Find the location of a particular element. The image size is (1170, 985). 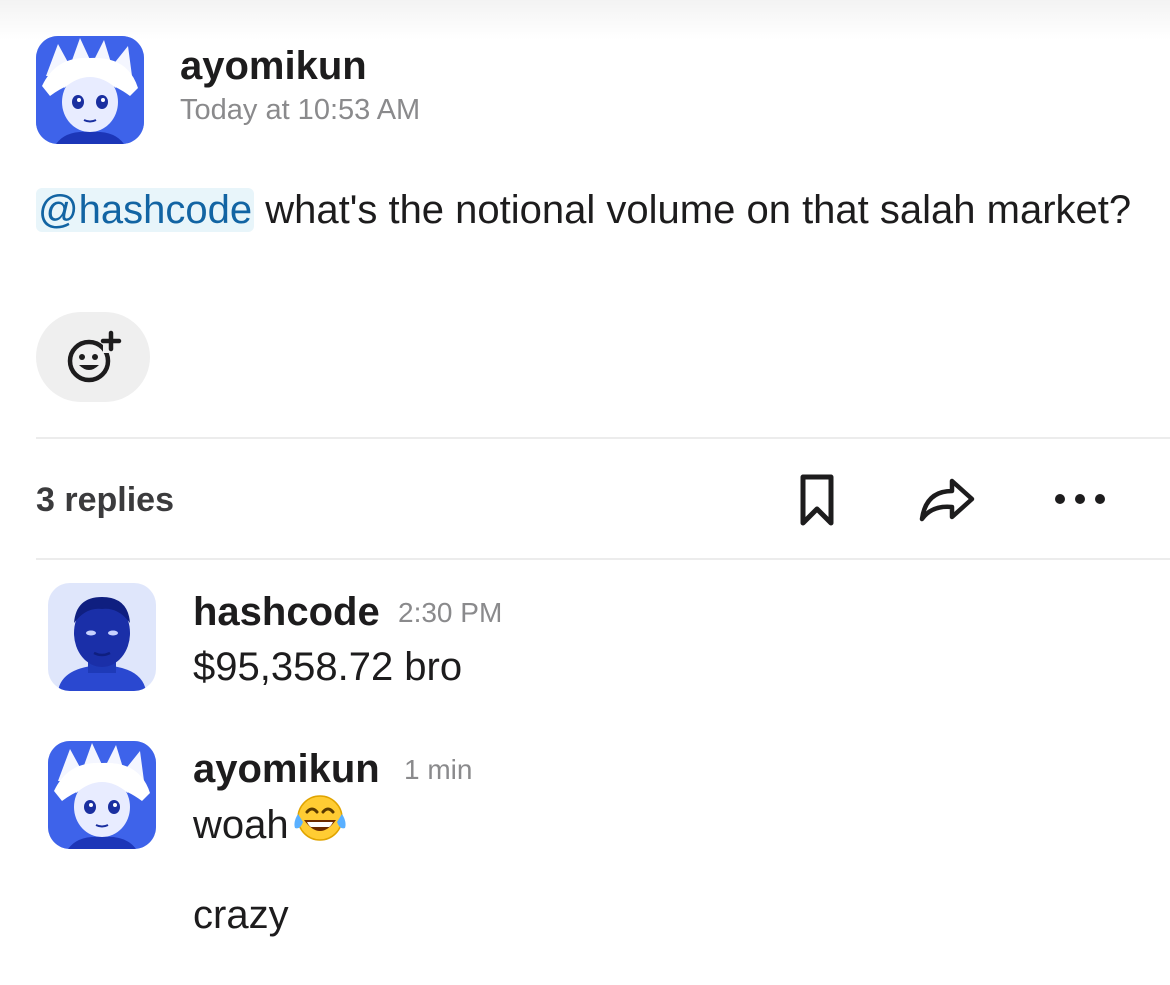

more-horizontal-icon is located at coordinates (1080, 499).